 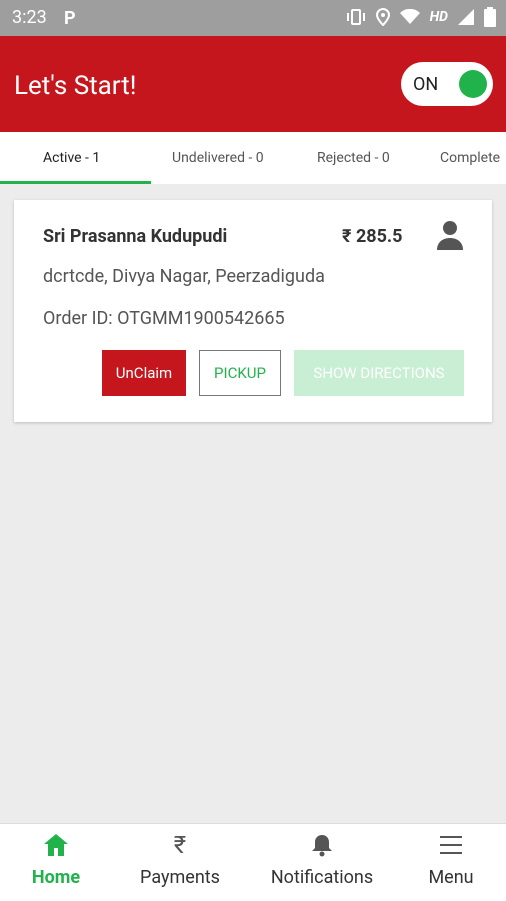 I want to click on toggle-knob, so click(x=473, y=84).